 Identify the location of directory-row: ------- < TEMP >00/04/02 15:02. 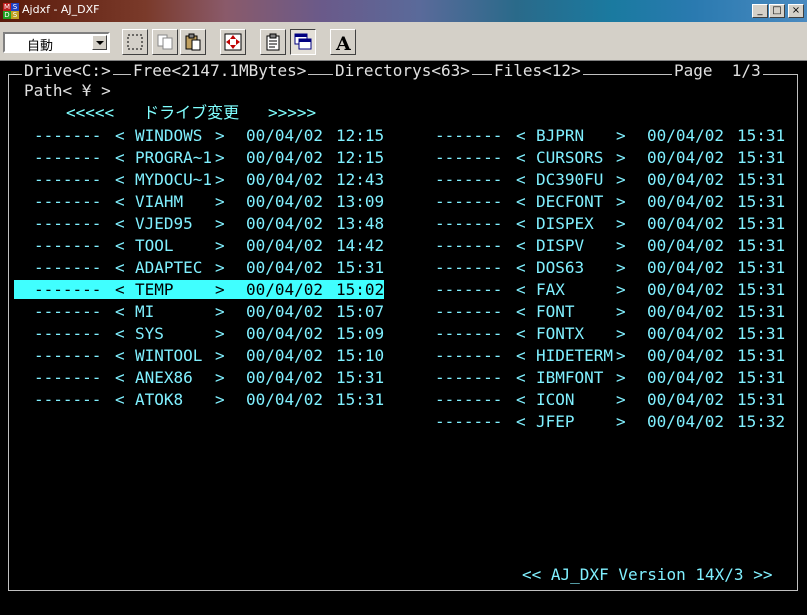
(199, 289).